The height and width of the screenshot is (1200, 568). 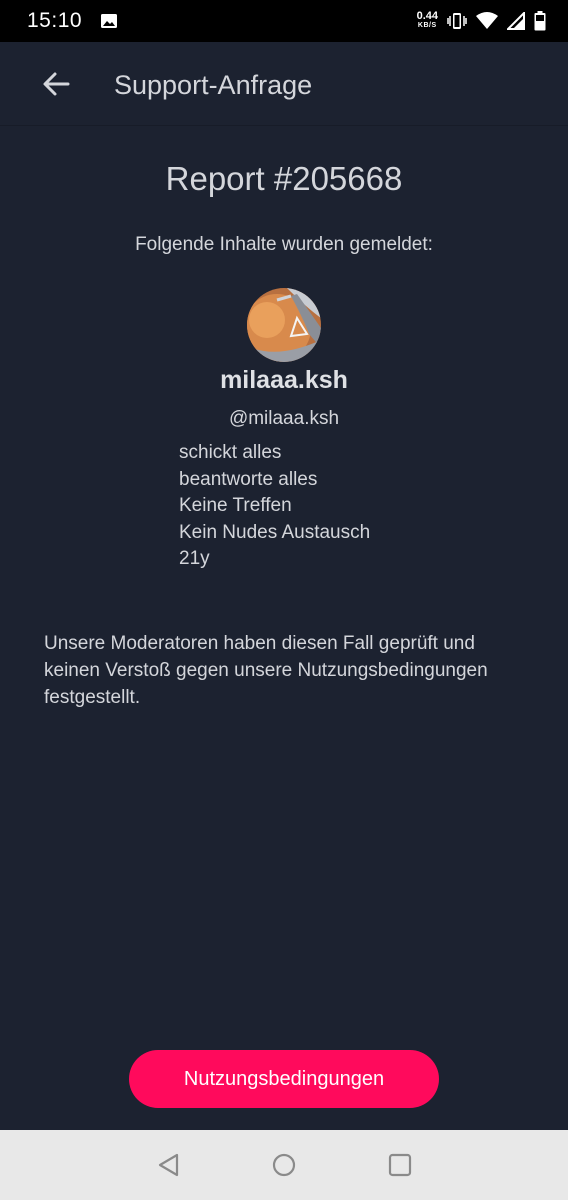 What do you see at coordinates (213, 85) in the screenshot?
I see `page-title: Support-Anfrage` at bounding box center [213, 85].